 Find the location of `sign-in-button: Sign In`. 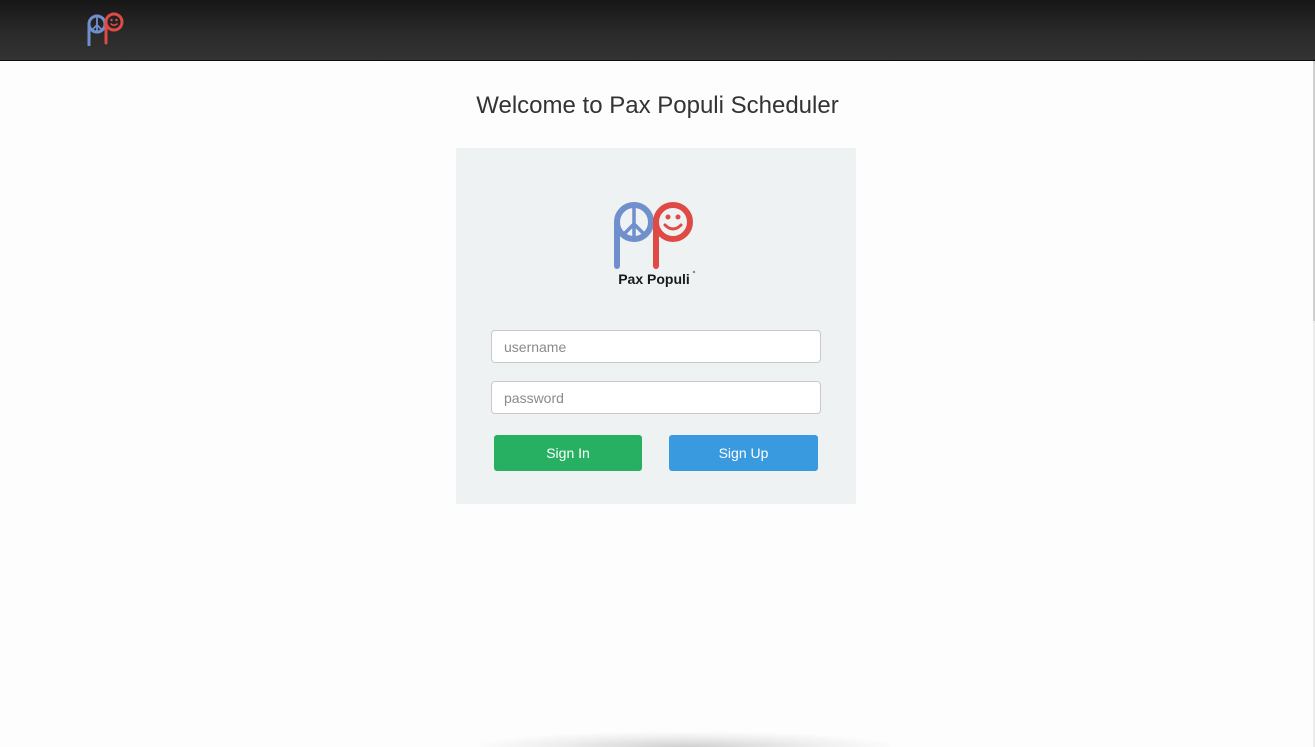

sign-in-button: Sign In is located at coordinates (568, 453).